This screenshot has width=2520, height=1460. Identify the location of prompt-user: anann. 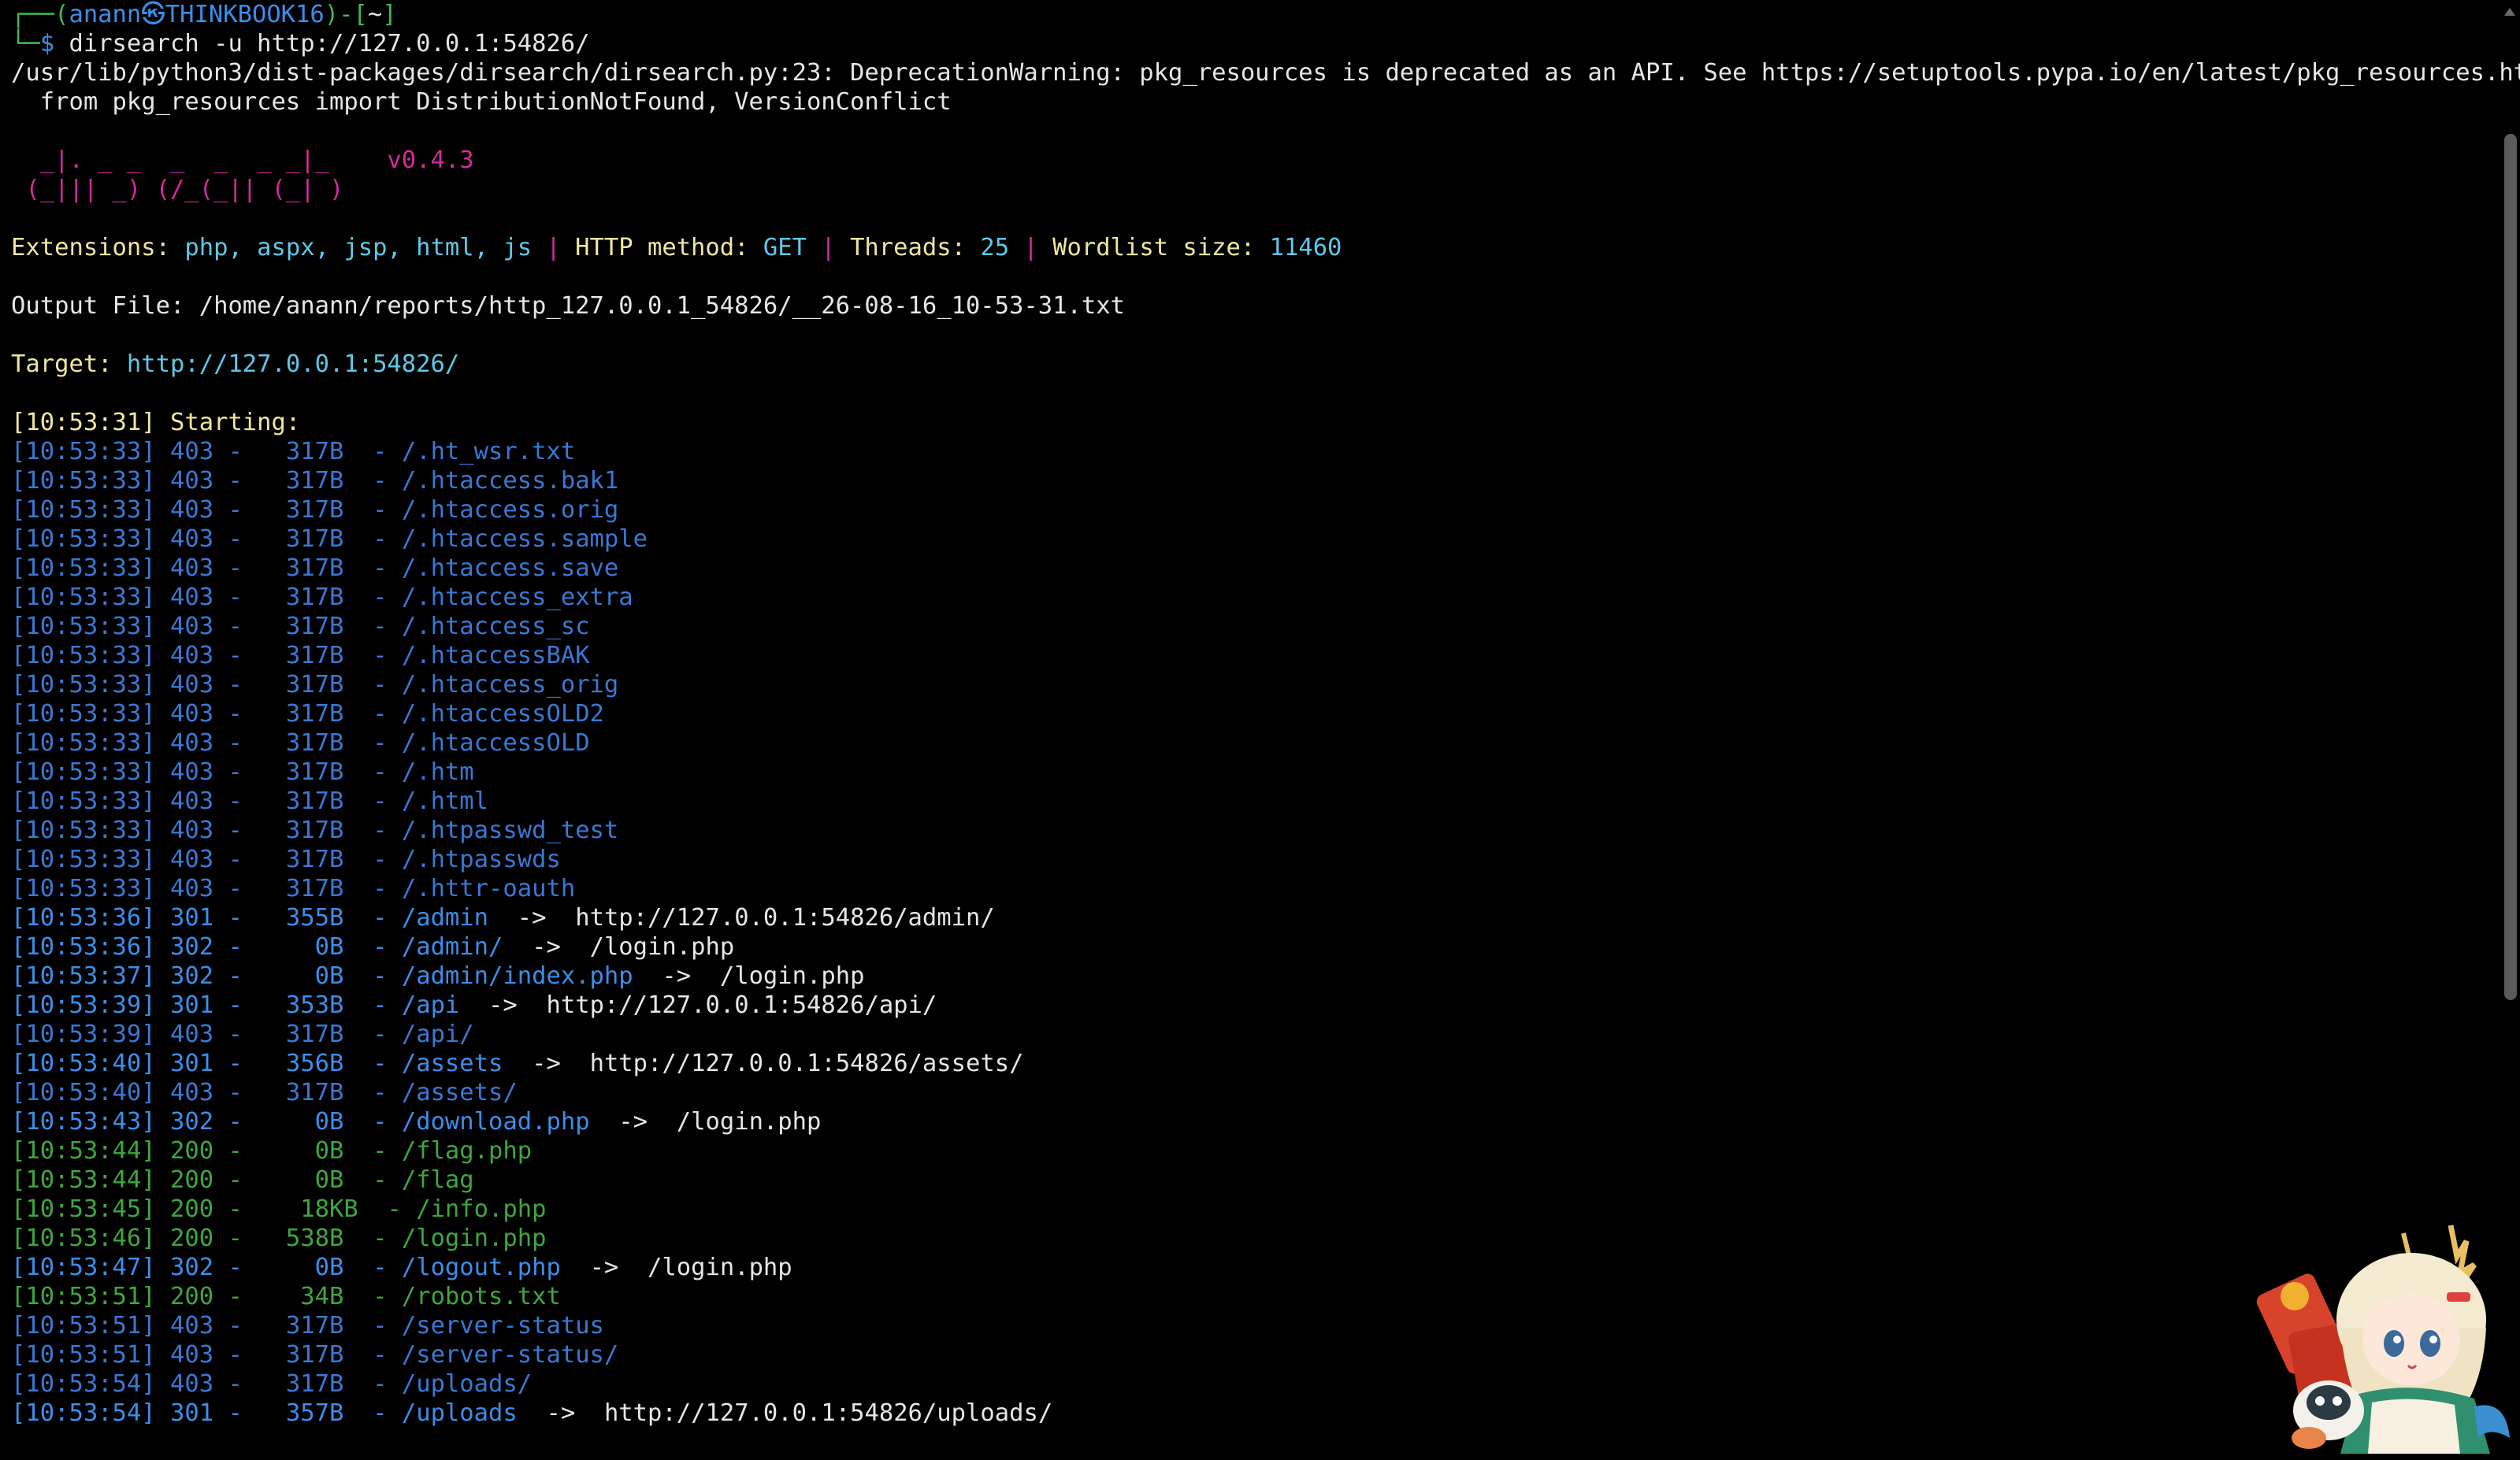
(105, 15).